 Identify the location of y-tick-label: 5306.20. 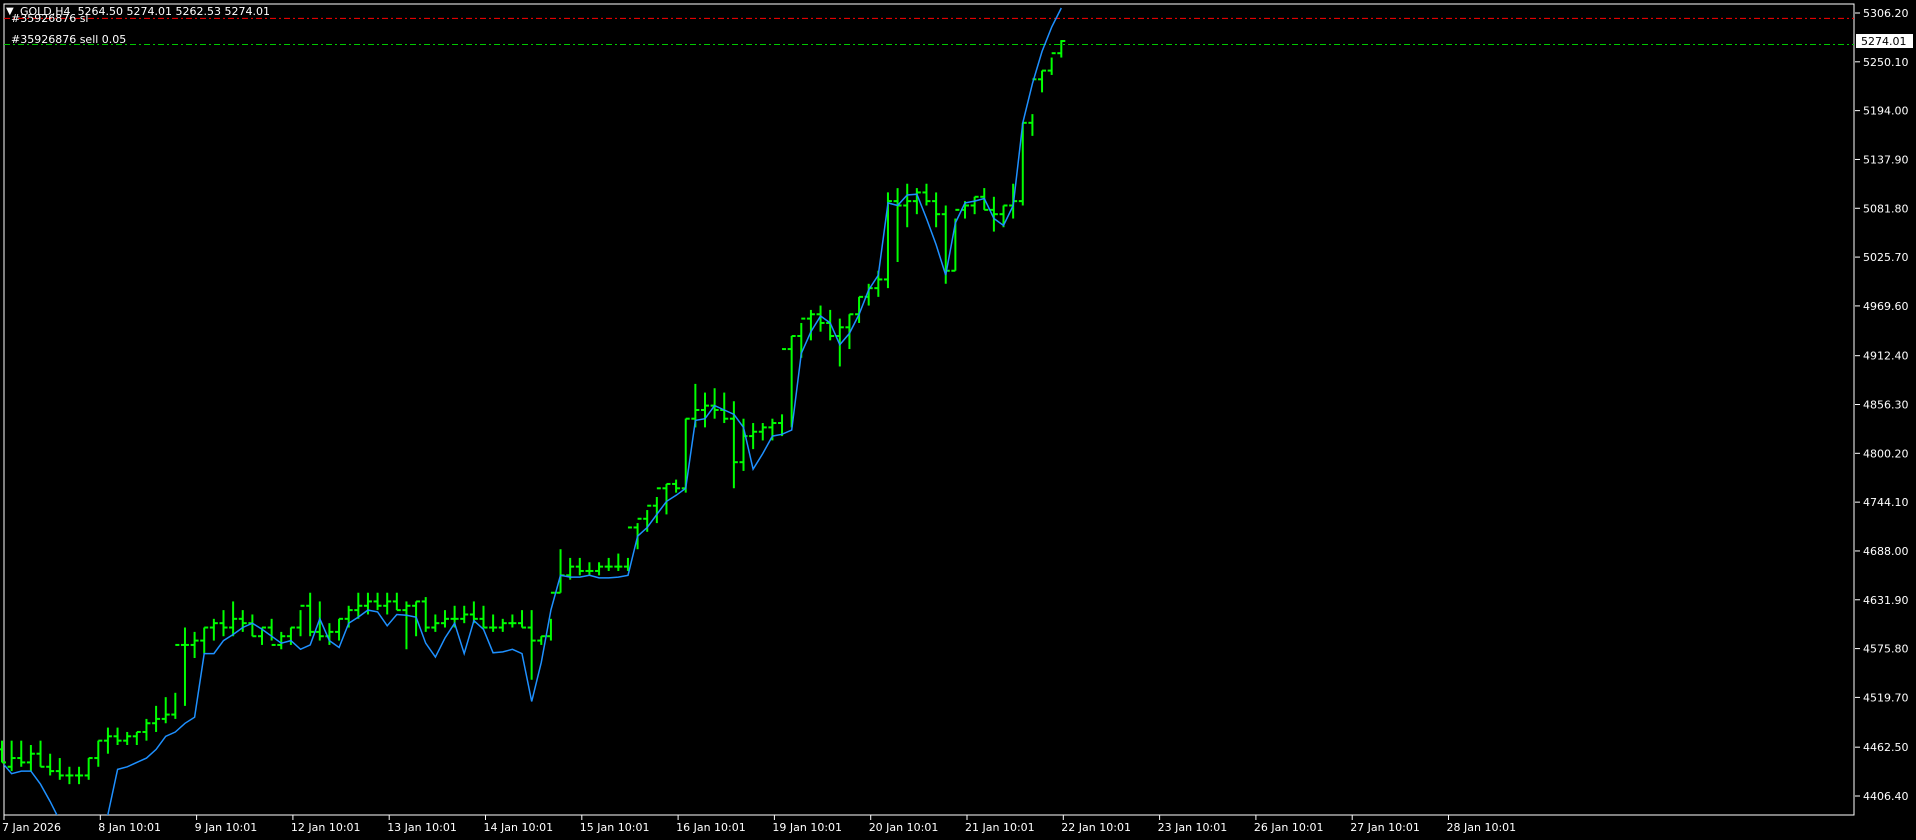
(1886, 13).